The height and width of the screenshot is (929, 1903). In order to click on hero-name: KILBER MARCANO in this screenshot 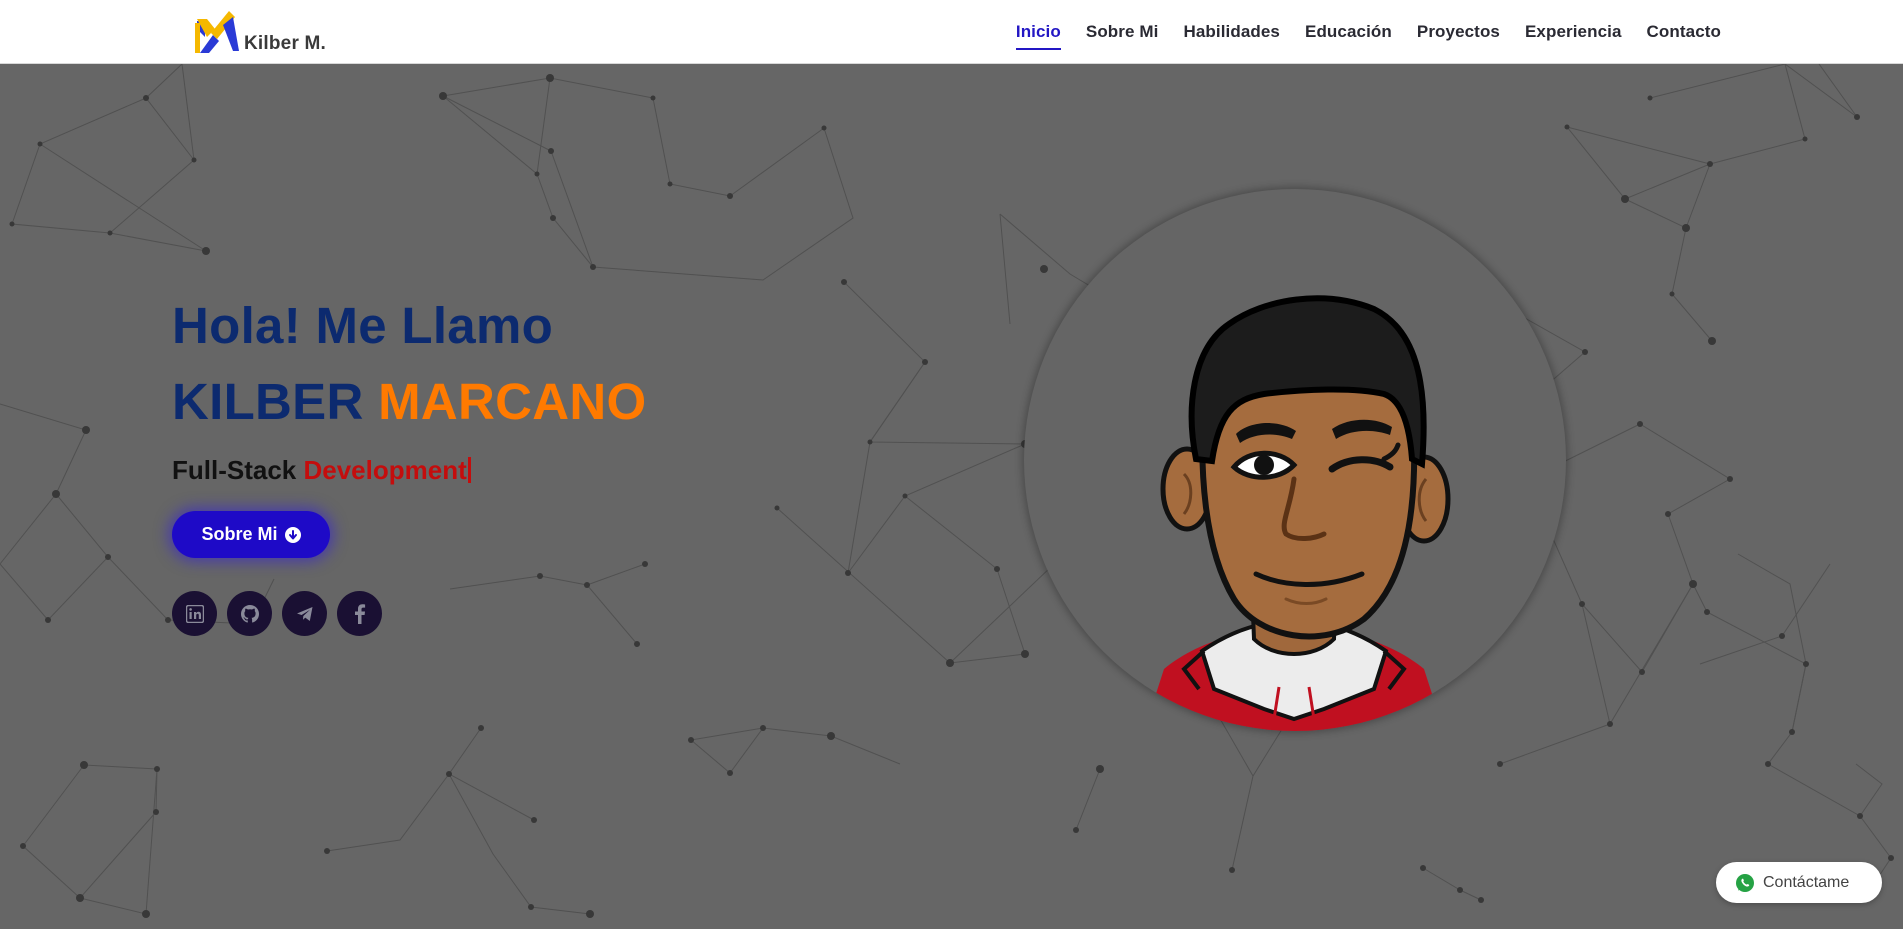, I will do `click(409, 401)`.